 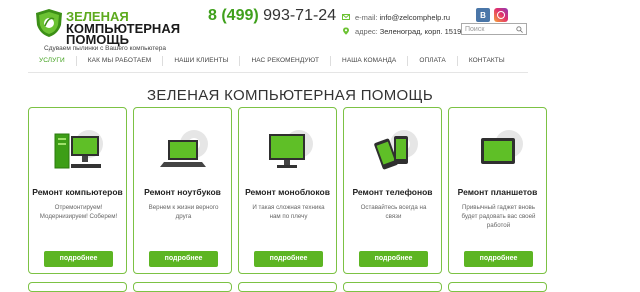 What do you see at coordinates (492, 15) in the screenshot?
I see `social-links: В` at bounding box center [492, 15].